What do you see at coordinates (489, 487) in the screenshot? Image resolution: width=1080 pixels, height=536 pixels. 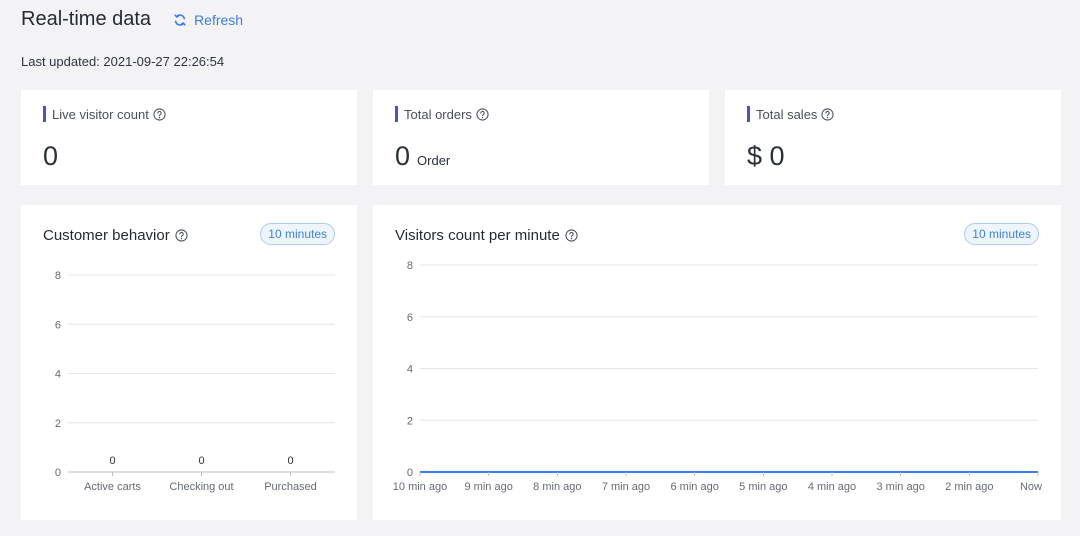 I see `x-tick-label: 9 min ago` at bounding box center [489, 487].